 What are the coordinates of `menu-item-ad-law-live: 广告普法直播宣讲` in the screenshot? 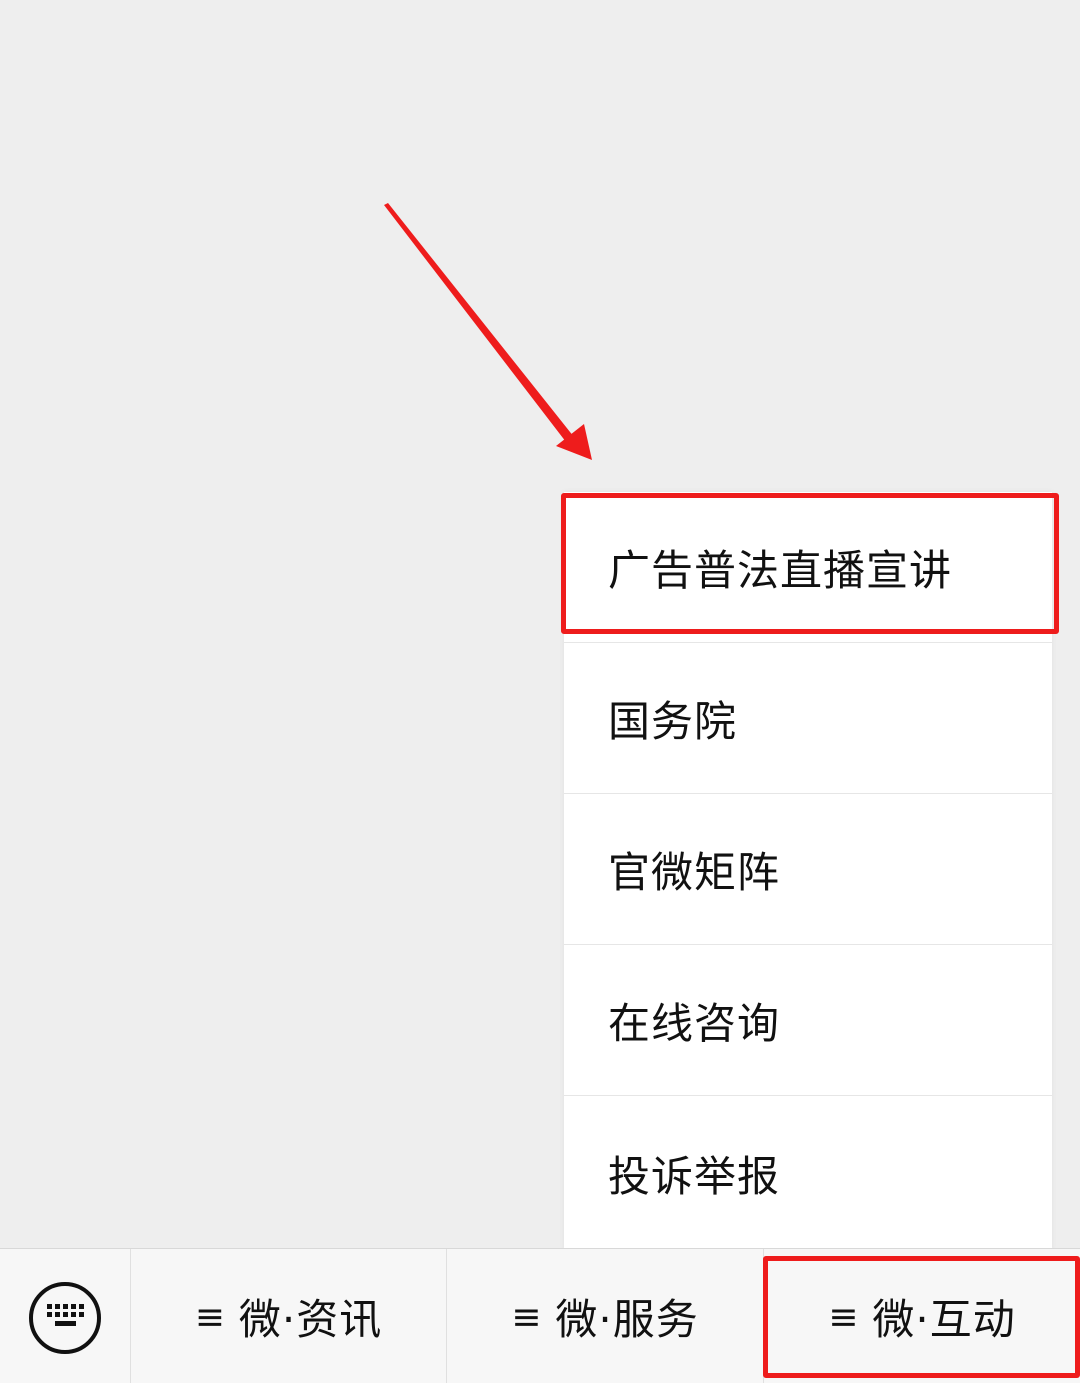 It's located at (808, 567).